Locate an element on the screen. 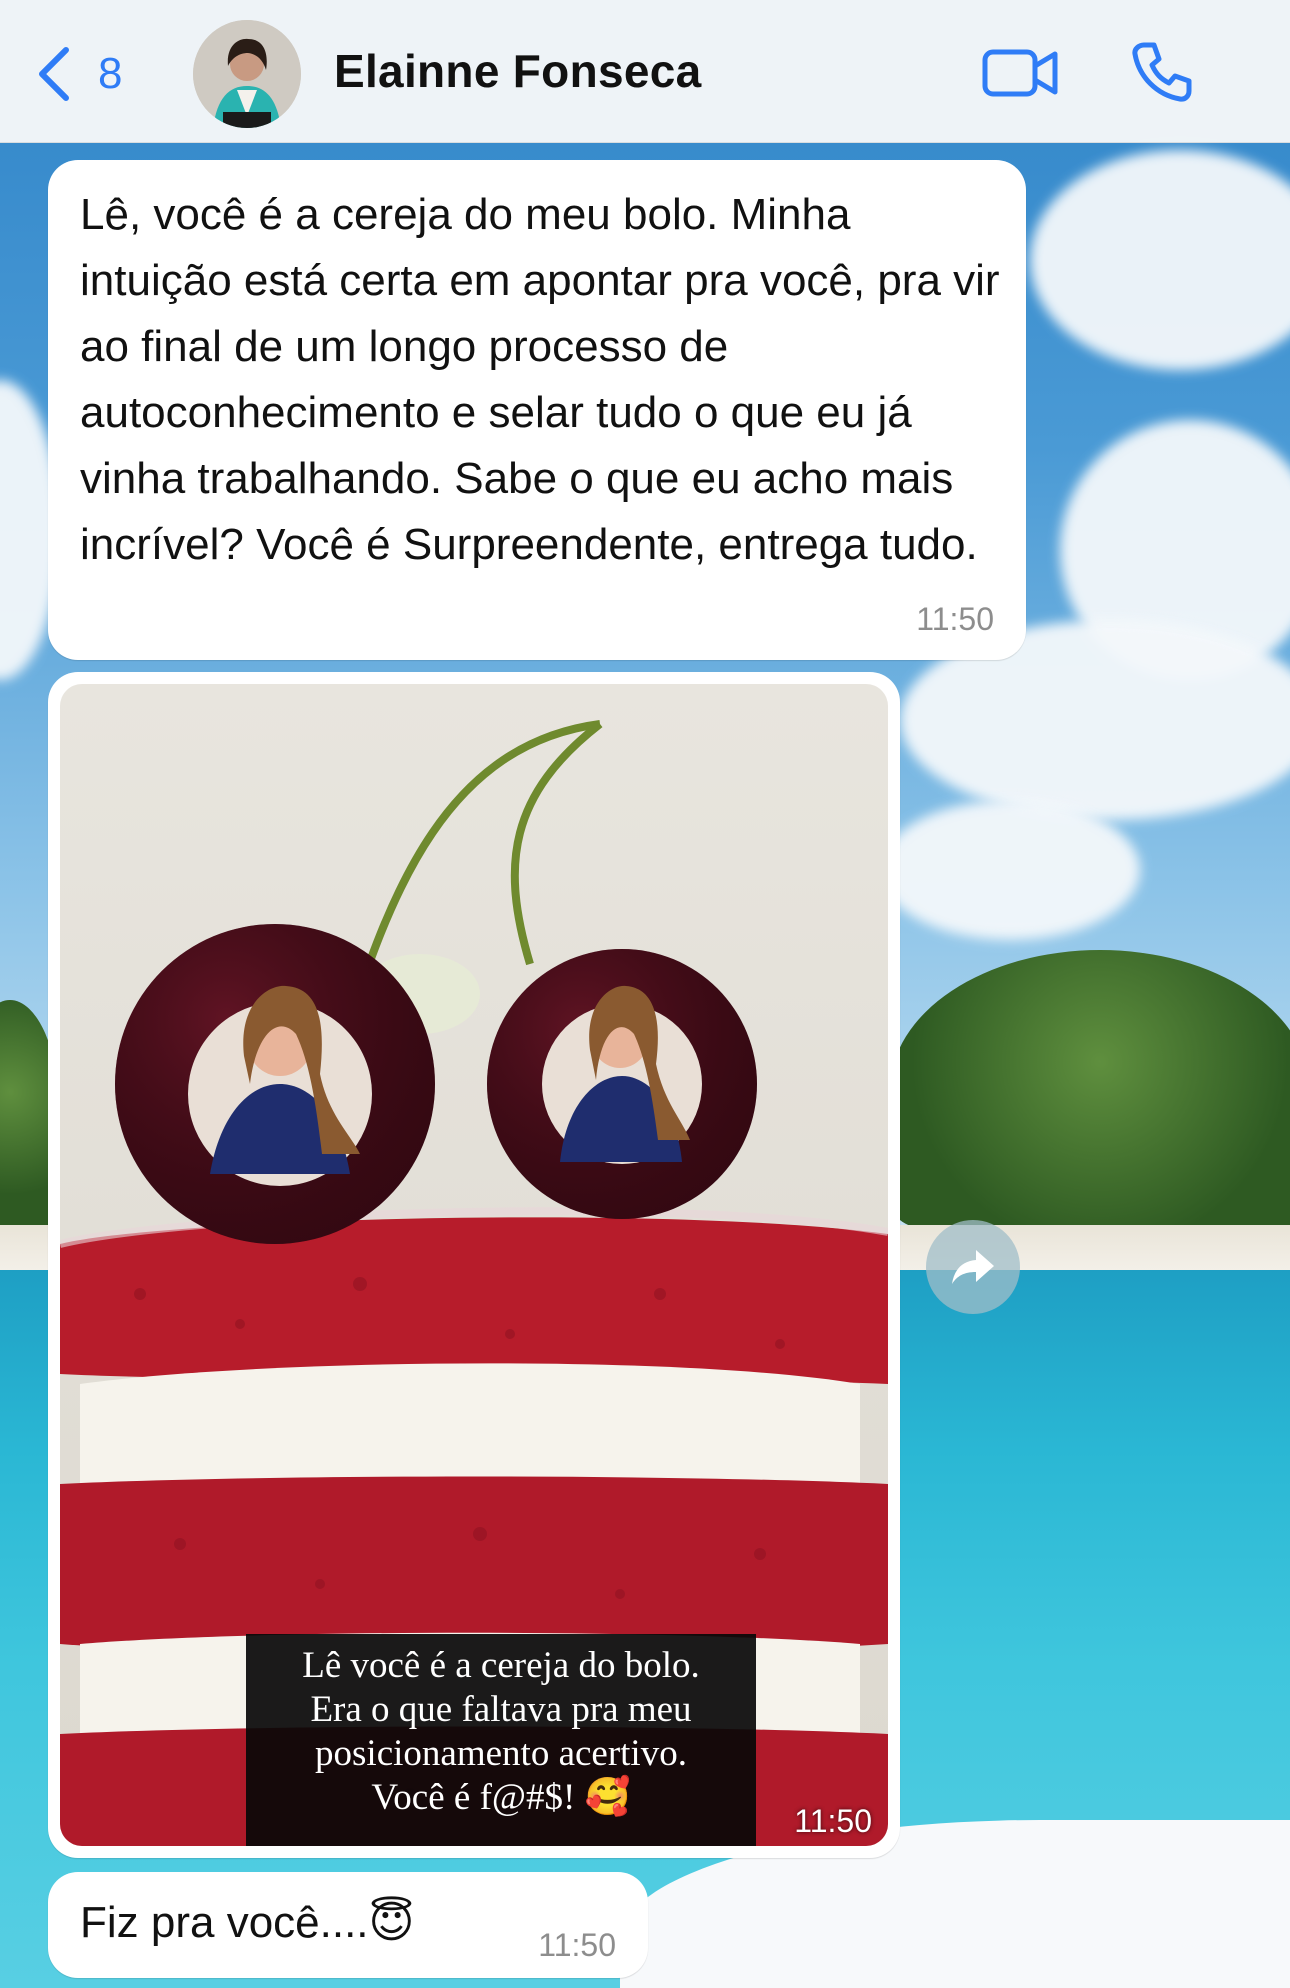 The image size is (1290, 1988). voice-call-button is located at coordinates (1162, 72).